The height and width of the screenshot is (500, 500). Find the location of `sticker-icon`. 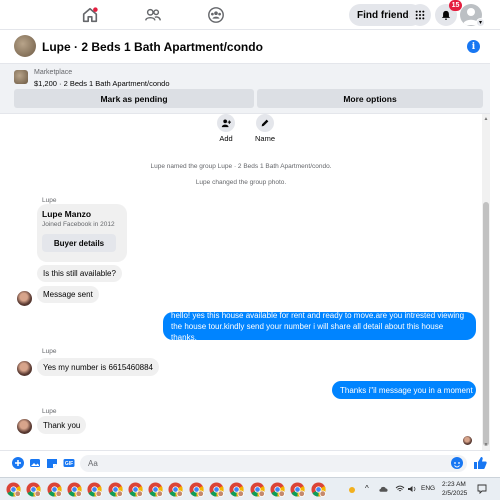

sticker-icon is located at coordinates (52, 463).